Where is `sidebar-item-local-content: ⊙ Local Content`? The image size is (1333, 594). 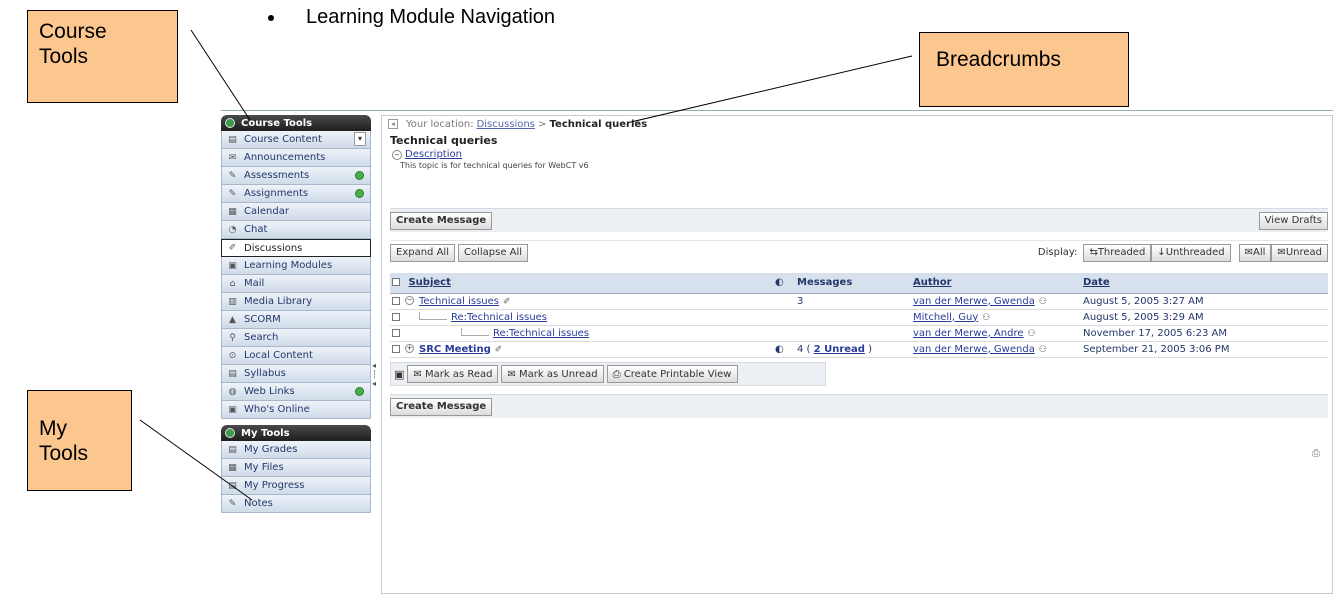 sidebar-item-local-content: ⊙ Local Content is located at coordinates (296, 356).